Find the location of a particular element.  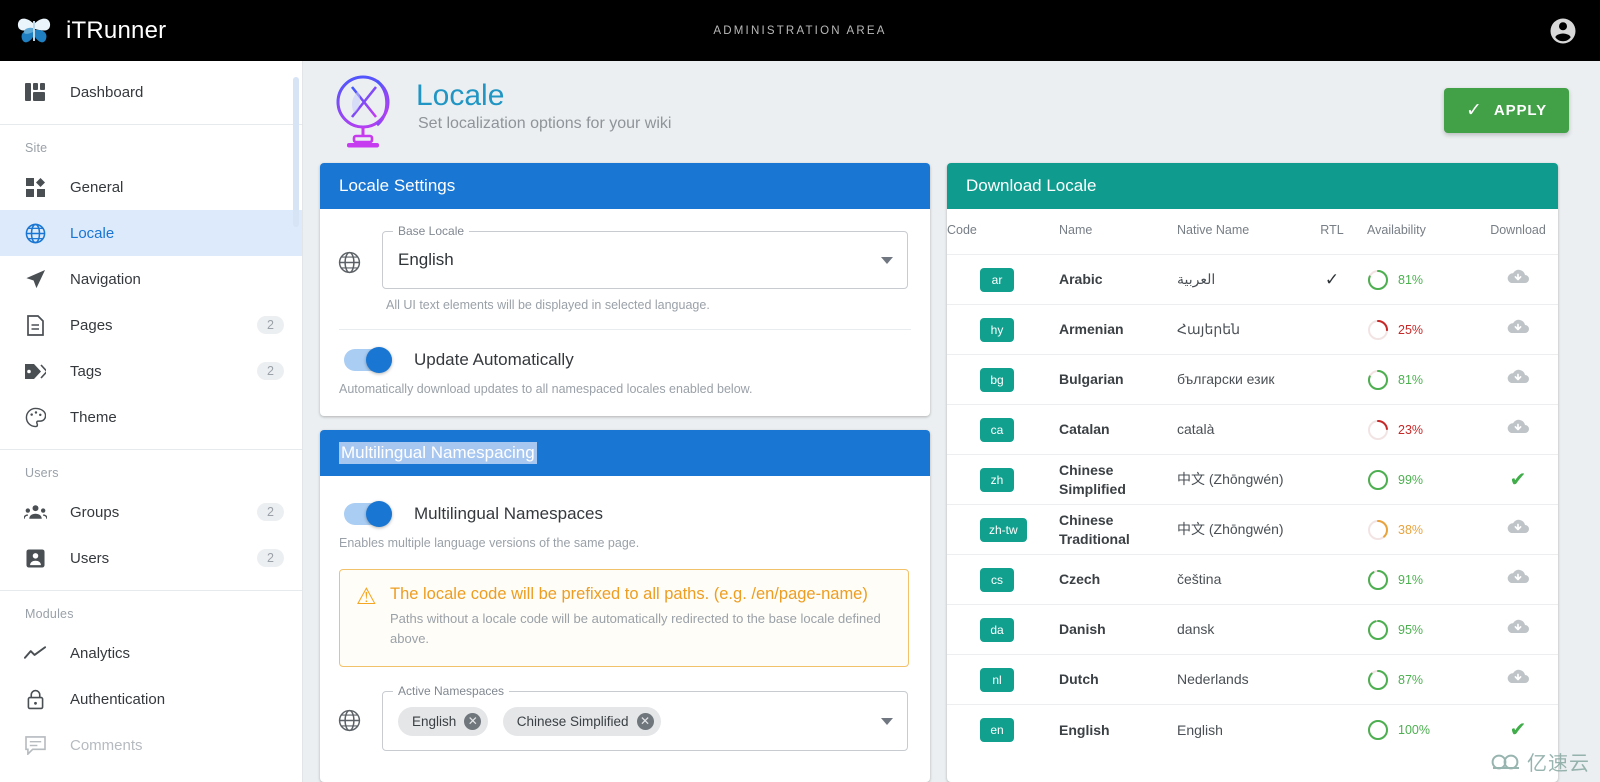

sidebar-item-label: Analytics is located at coordinates (100, 653).